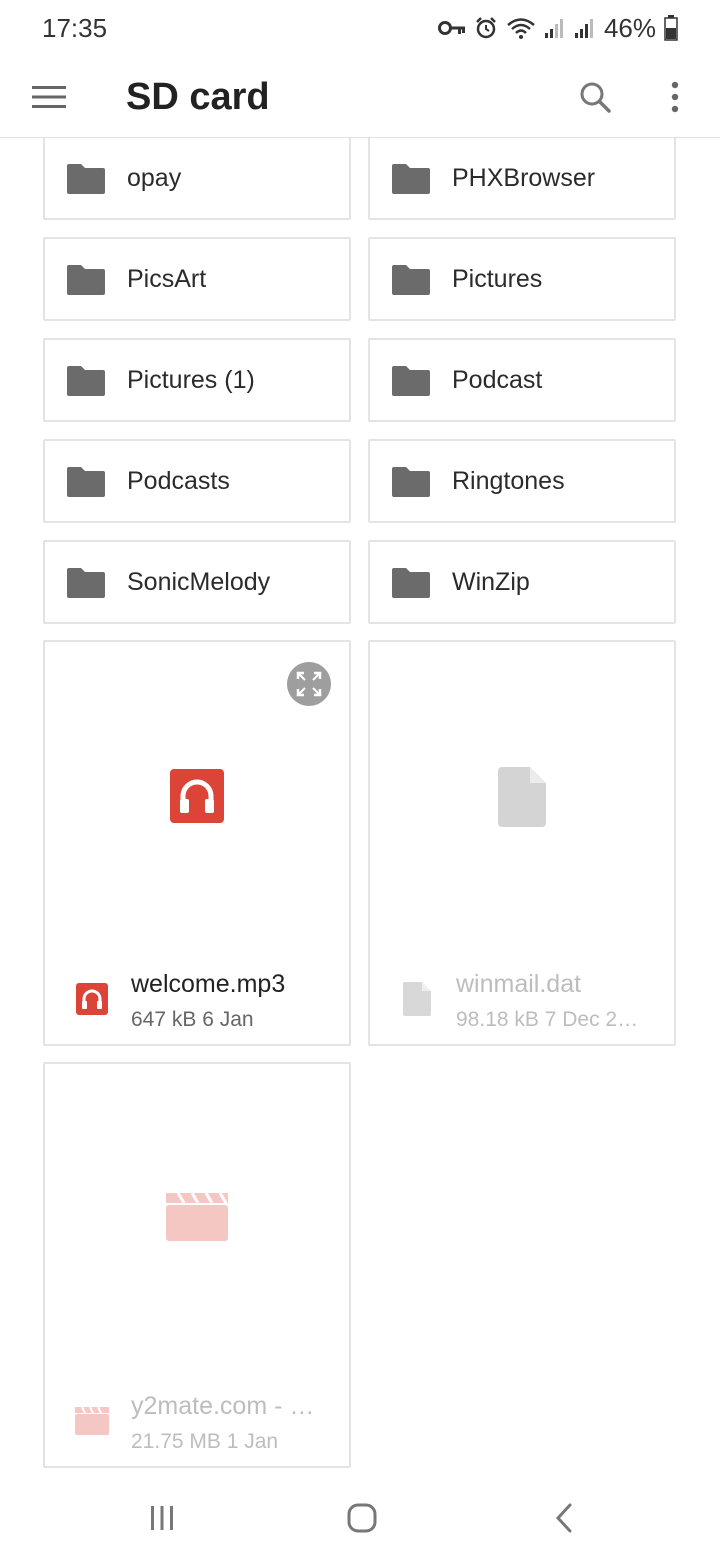 This screenshot has height=1560, width=720. What do you see at coordinates (197, 1265) in the screenshot?
I see `file-card-y2mate-video: y2mate.com - … 21.75 MB 1 Jan` at bounding box center [197, 1265].